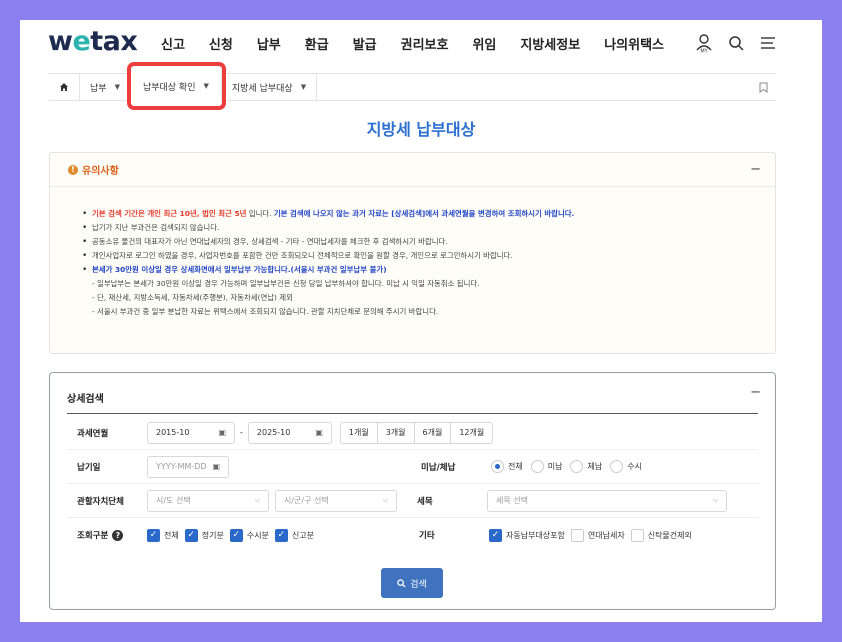 The image size is (842, 642). Describe the element at coordinates (763, 89) in the screenshot. I see `bookmark-icon` at that location.